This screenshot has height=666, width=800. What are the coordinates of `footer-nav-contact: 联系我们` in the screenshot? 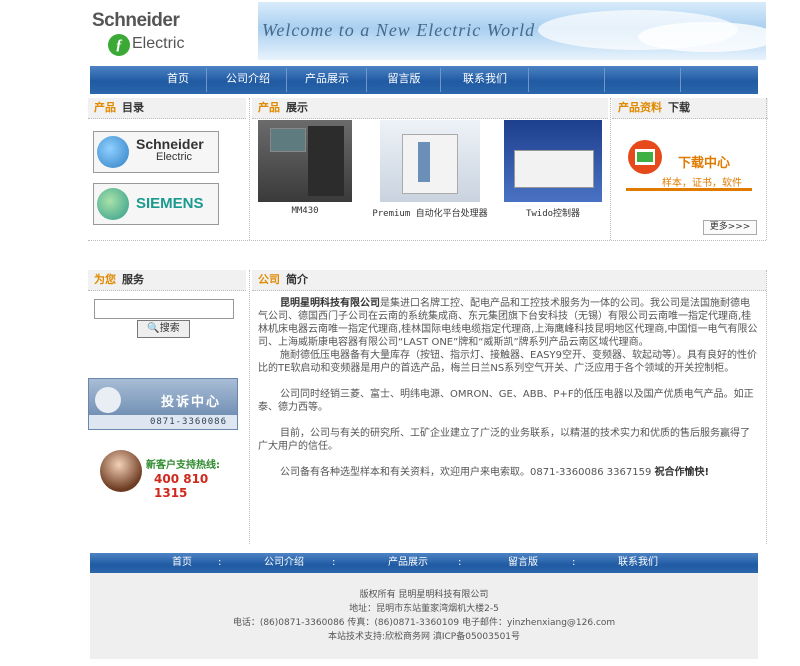 It's located at (638, 563).